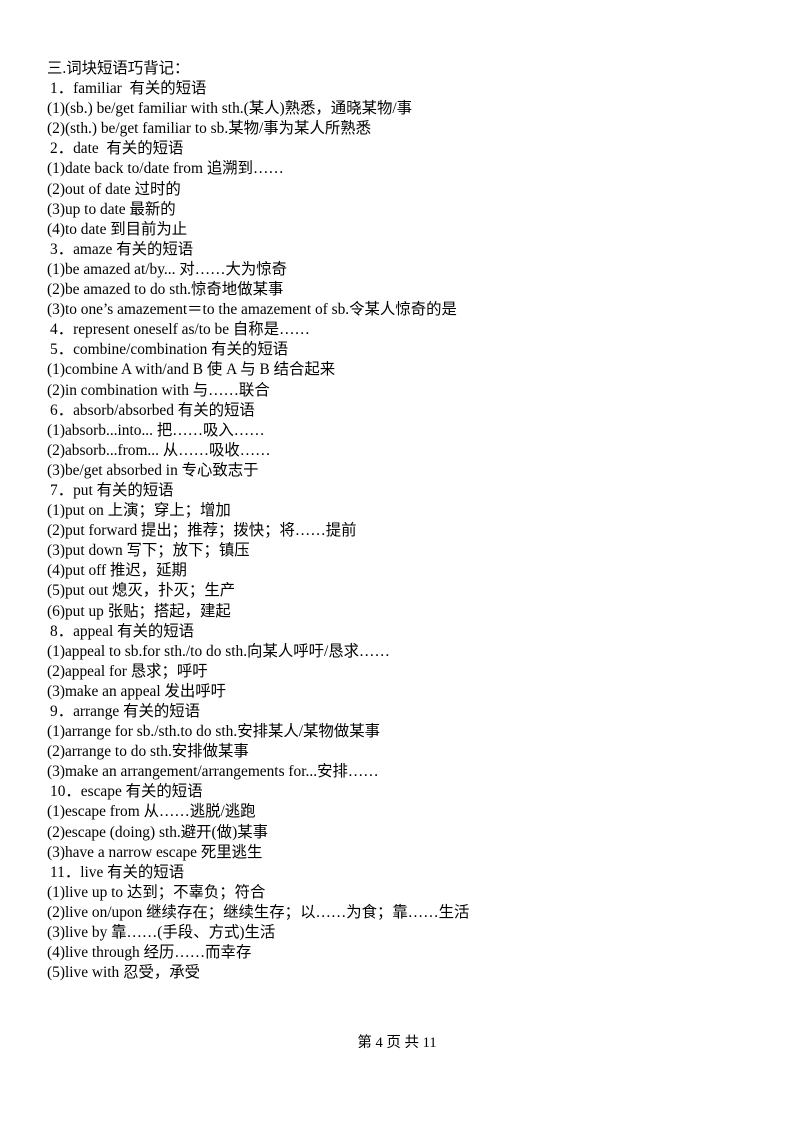 The width and height of the screenshot is (794, 1123). I want to click on phrase-group-heading: 5．combine/combination 有关的短语, so click(169, 350).